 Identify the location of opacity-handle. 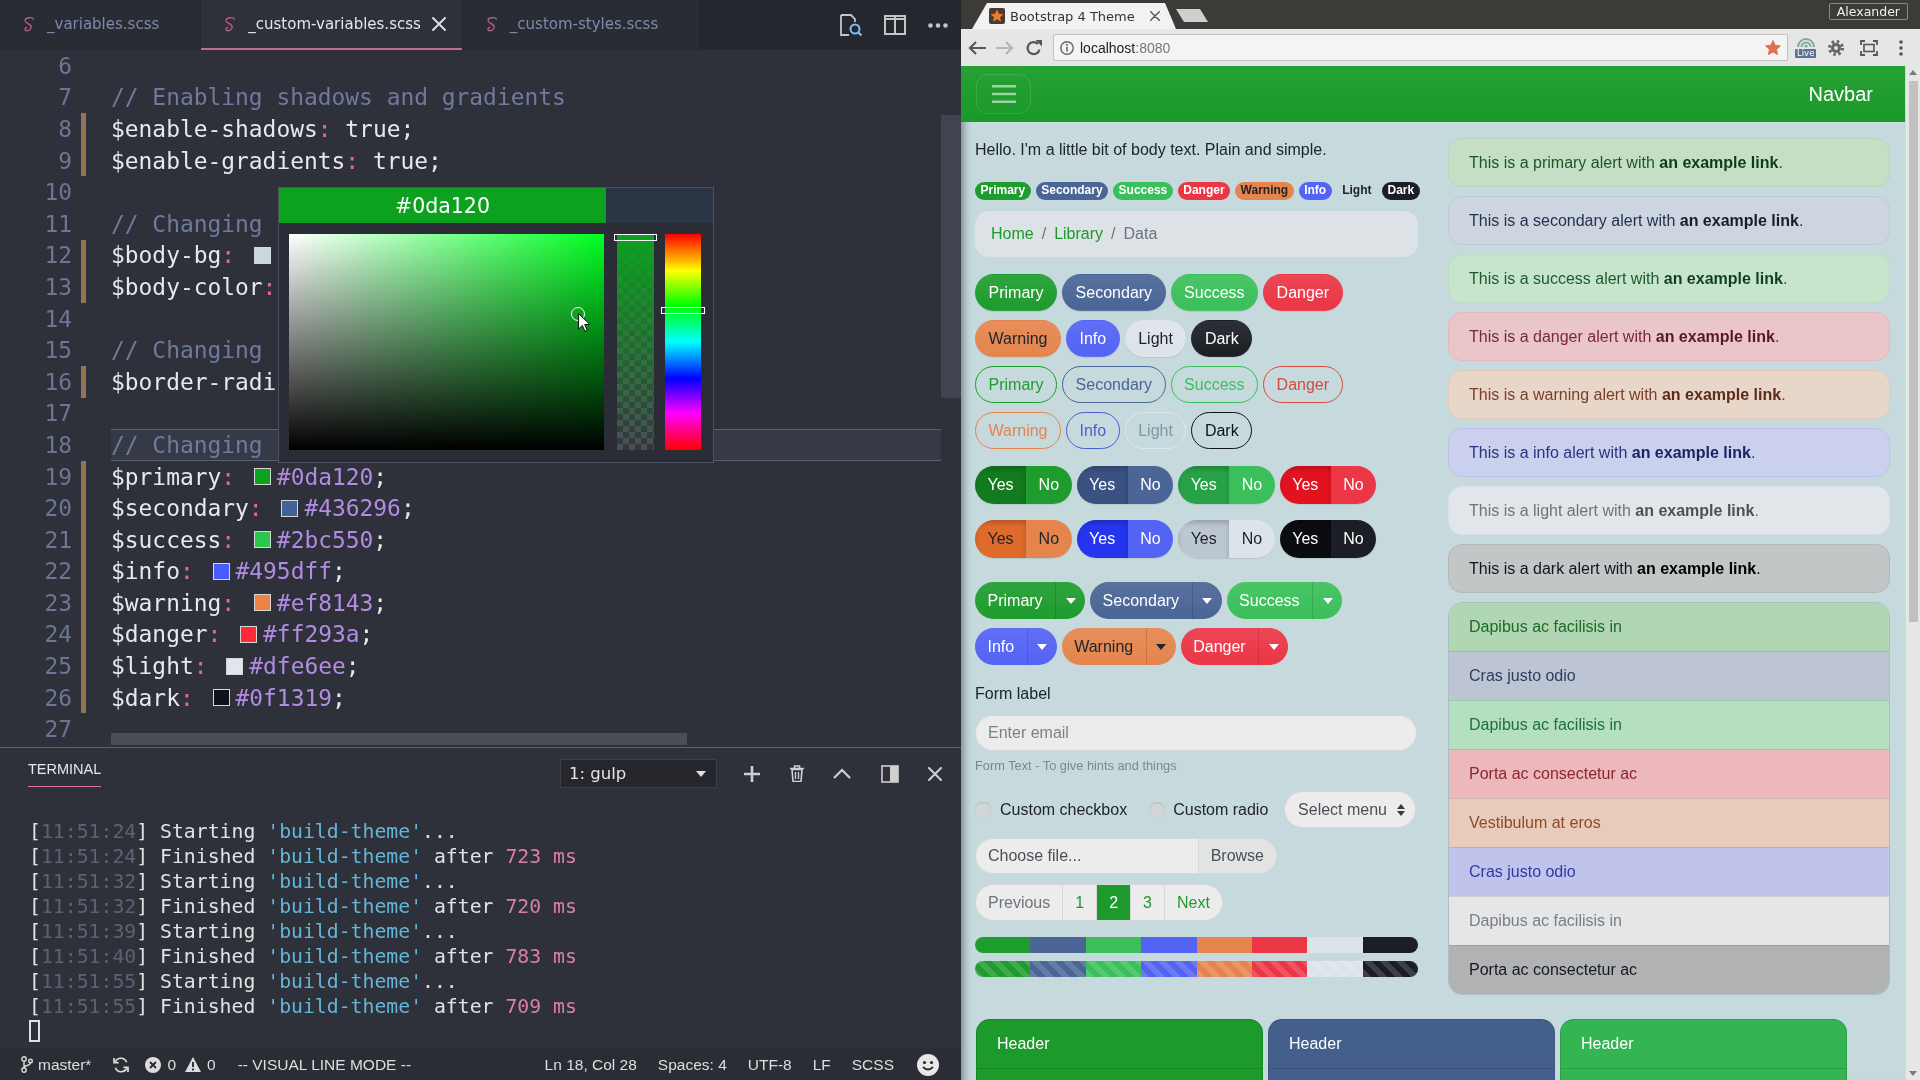
(635, 237).